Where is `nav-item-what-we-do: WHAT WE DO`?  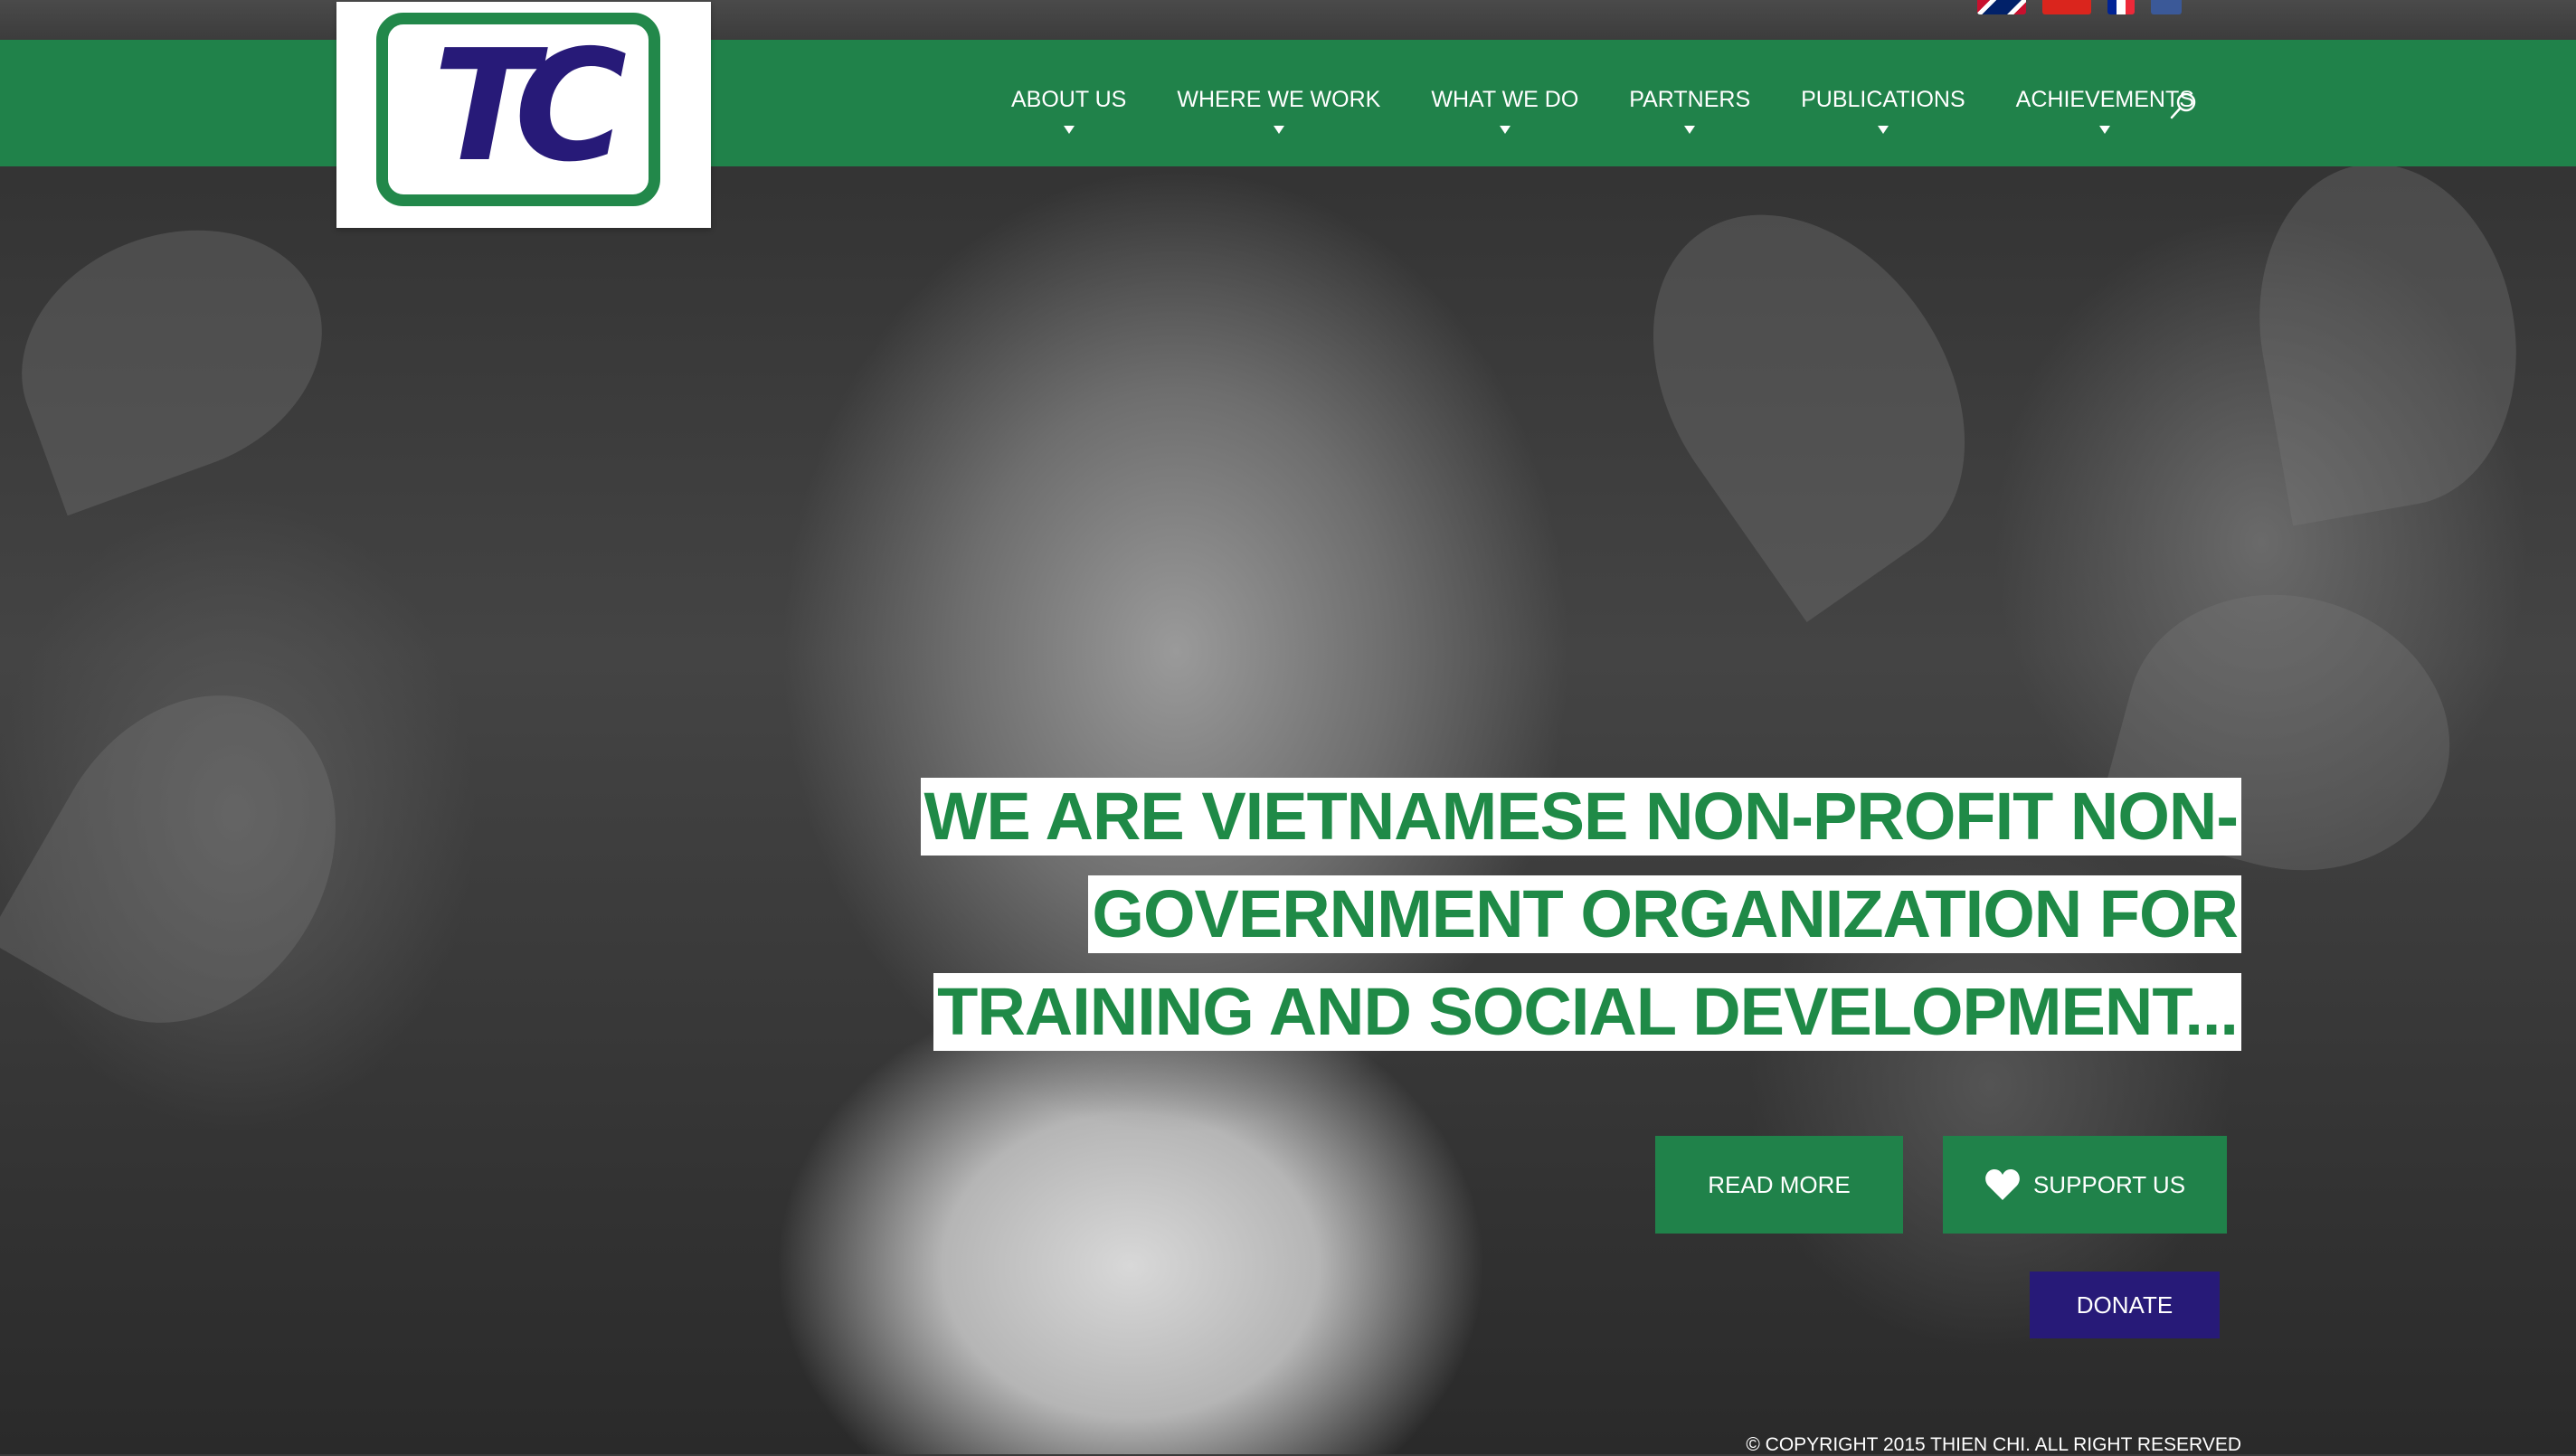 nav-item-what-we-do: WHAT WE DO is located at coordinates (1505, 111).